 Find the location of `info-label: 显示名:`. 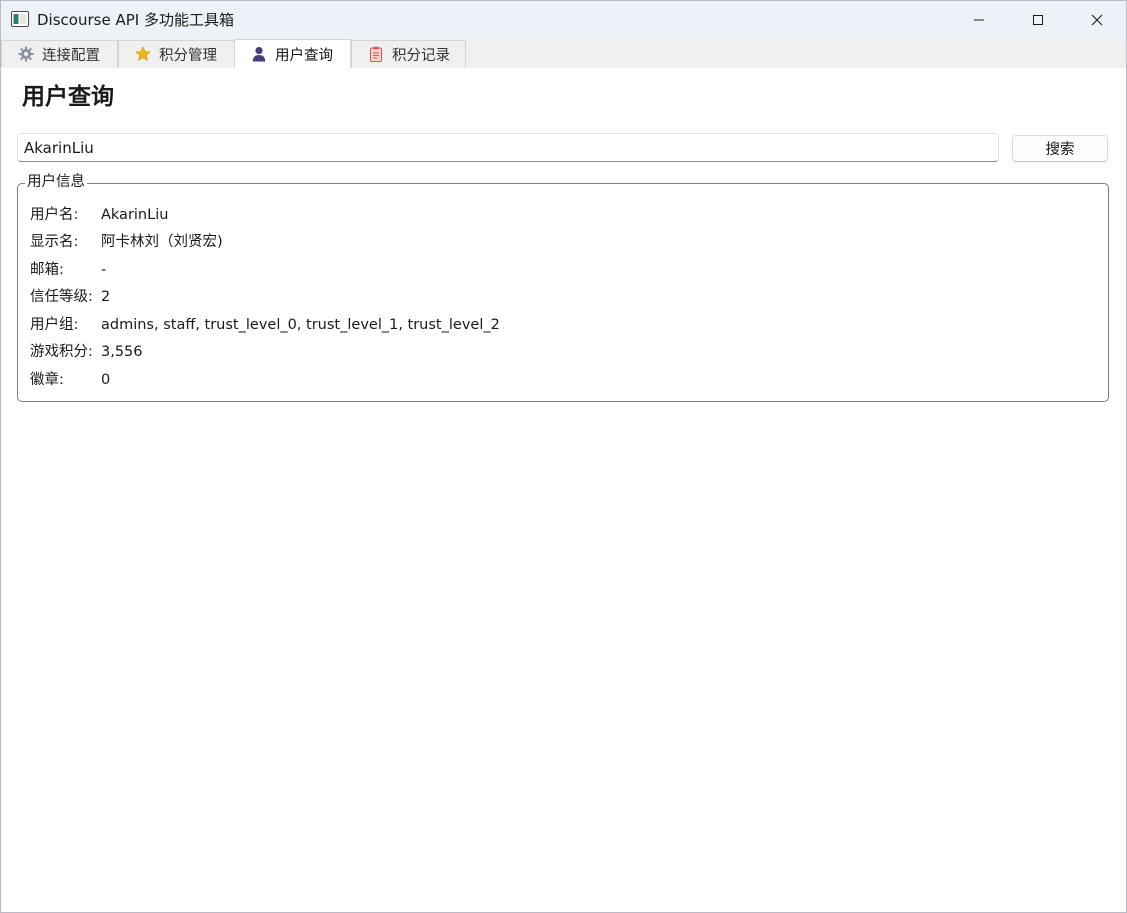

info-label: 显示名: is located at coordinates (54, 242).